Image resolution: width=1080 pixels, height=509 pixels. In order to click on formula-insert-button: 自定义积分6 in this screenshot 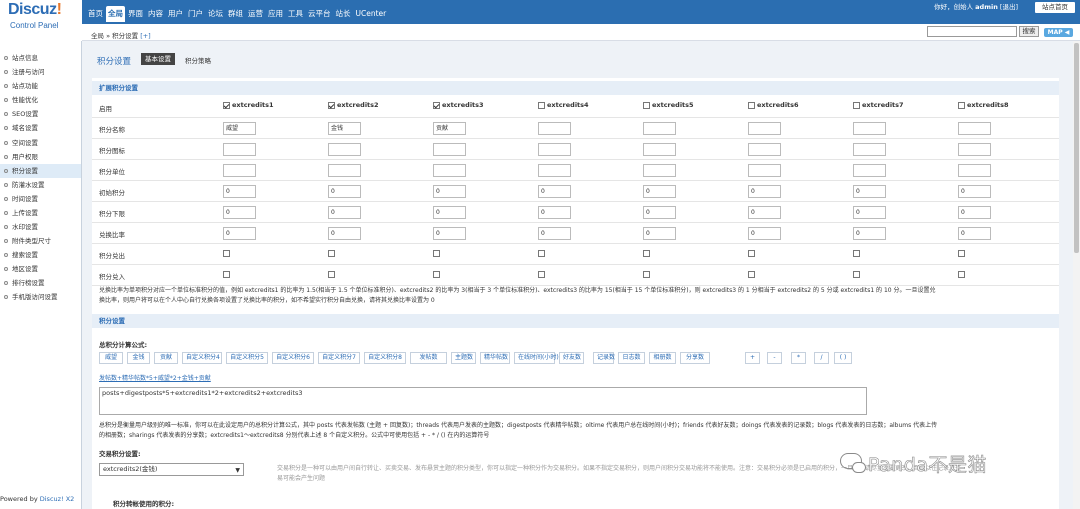, I will do `click(293, 358)`.